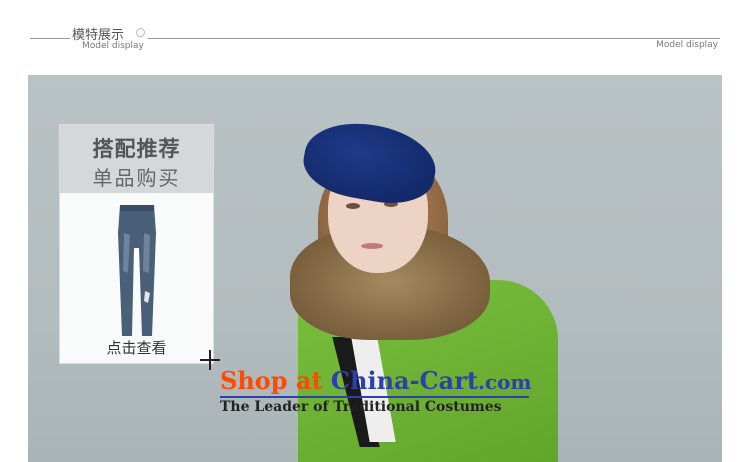  What do you see at coordinates (50, 38) in the screenshot?
I see `header-divider-left` at bounding box center [50, 38].